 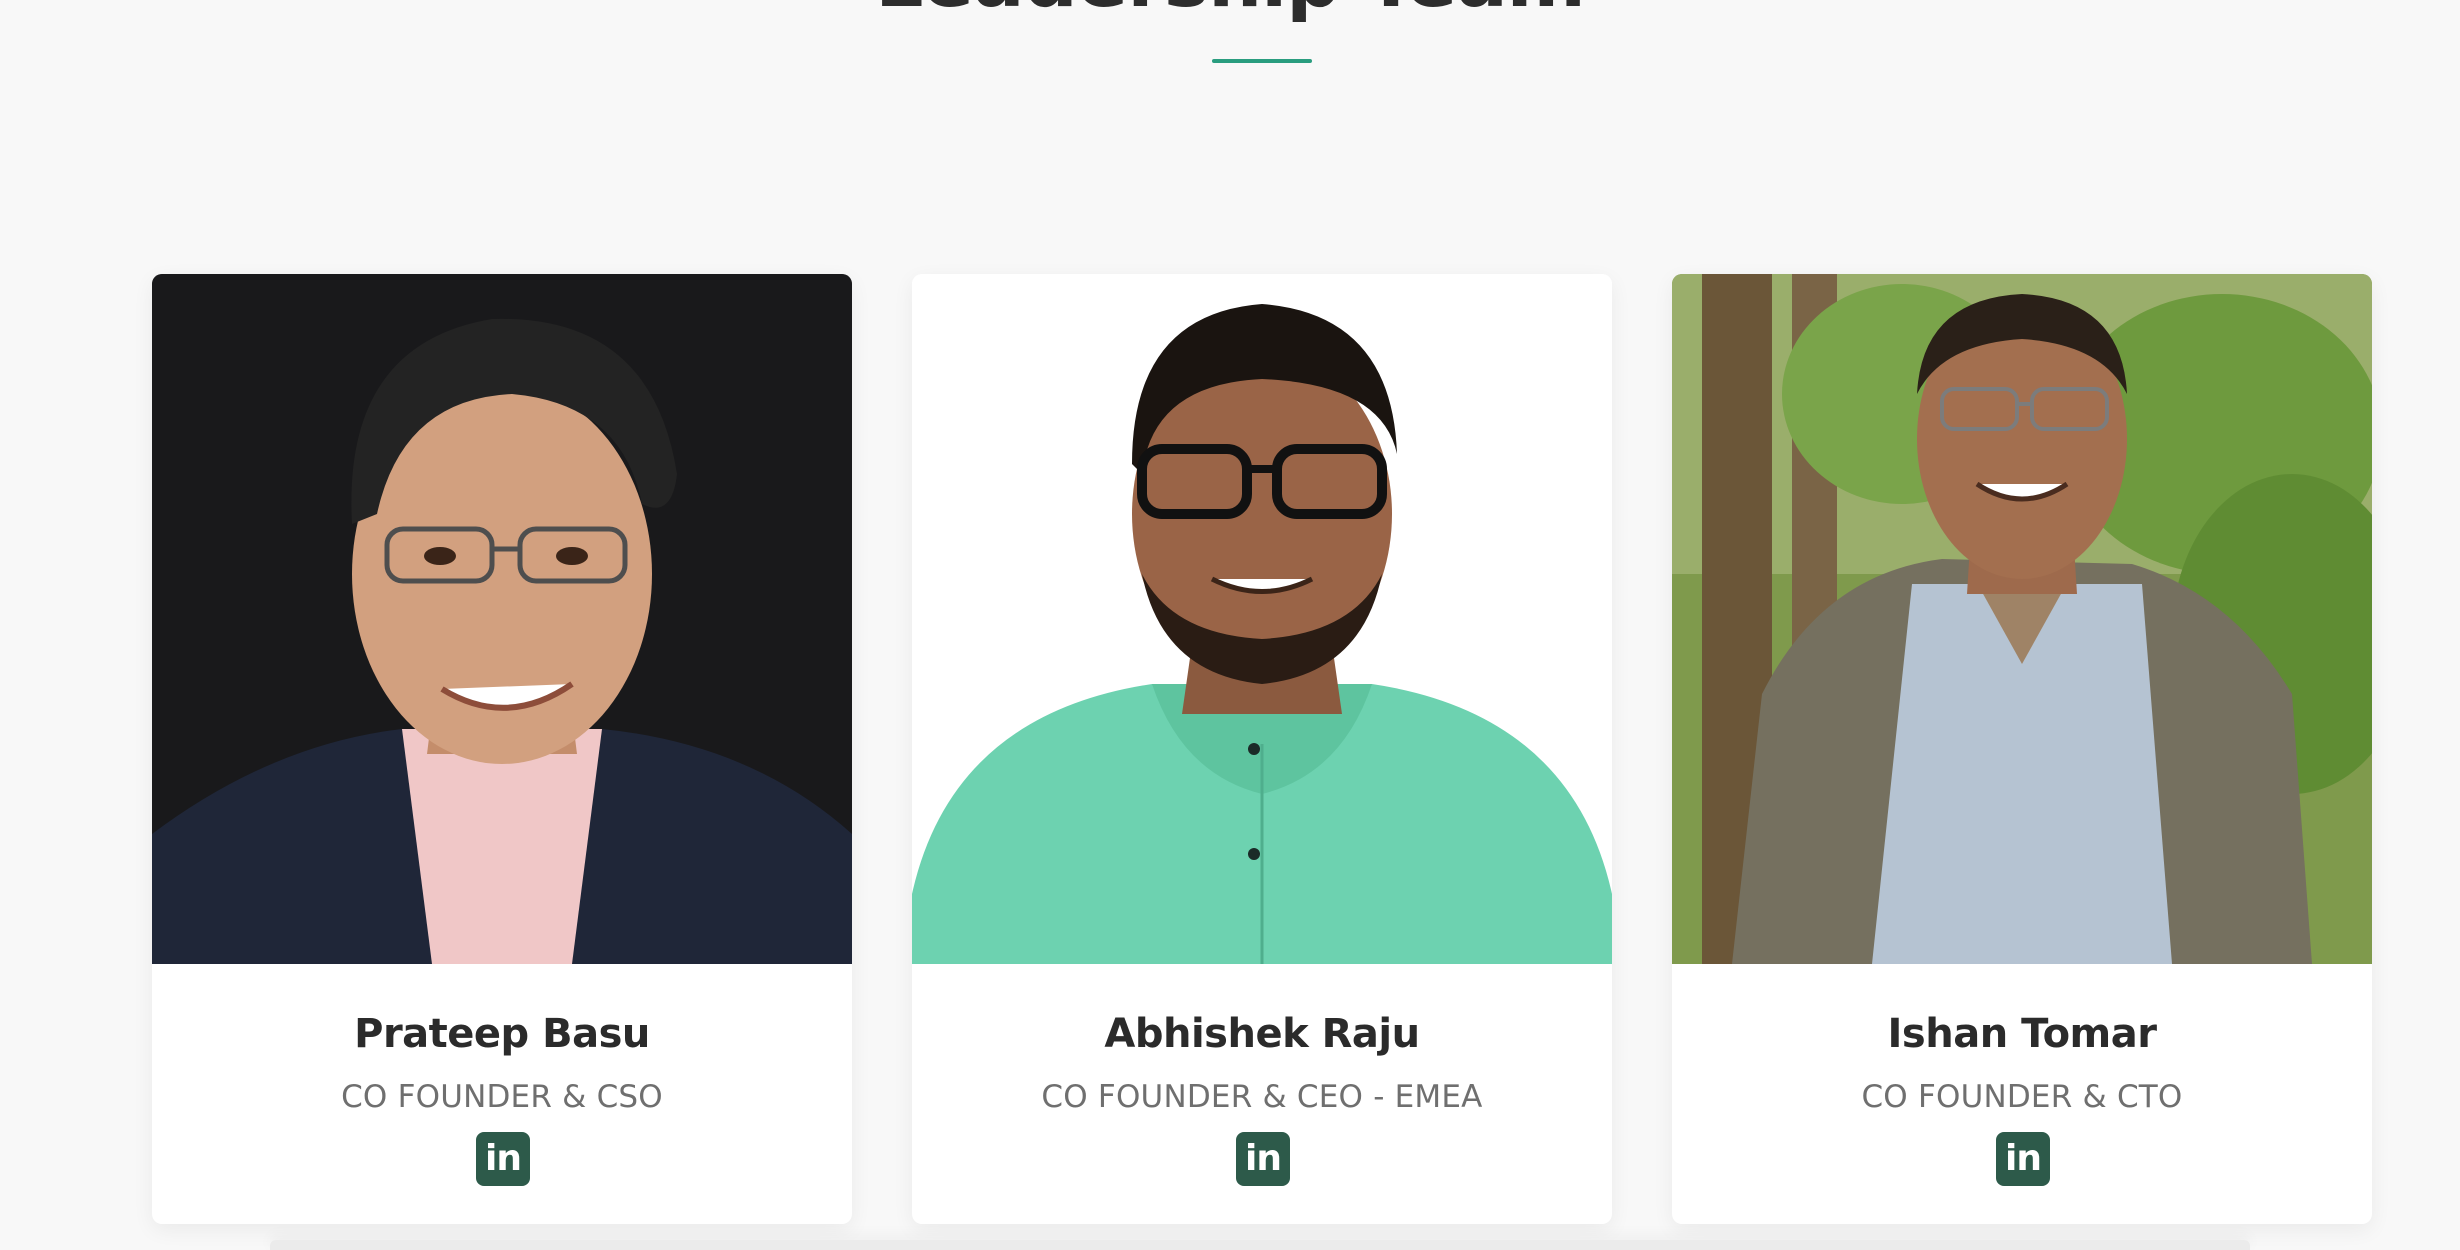 I want to click on member-name: Abhishek Raju, so click(x=1262, y=1034).